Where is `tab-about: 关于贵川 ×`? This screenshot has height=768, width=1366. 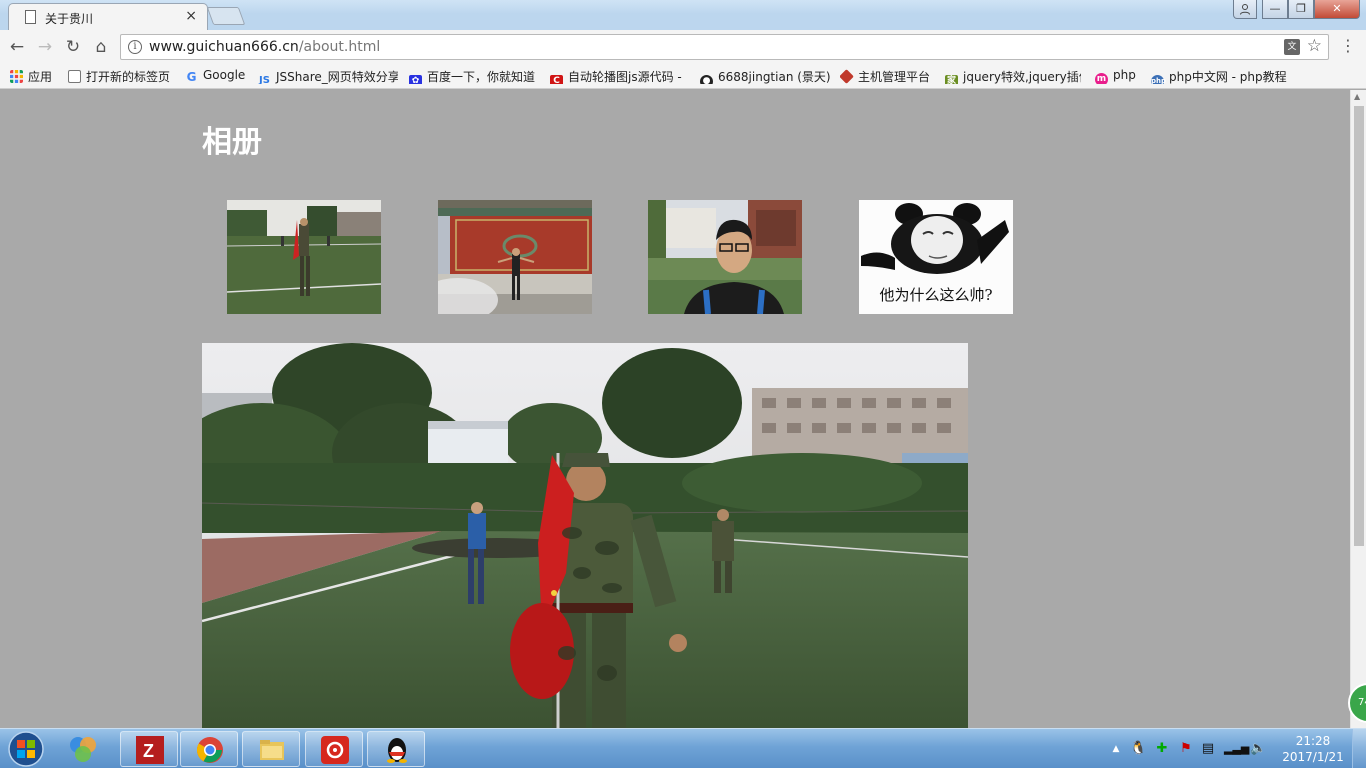 tab-about: 关于贵川 × is located at coordinates (108, 16).